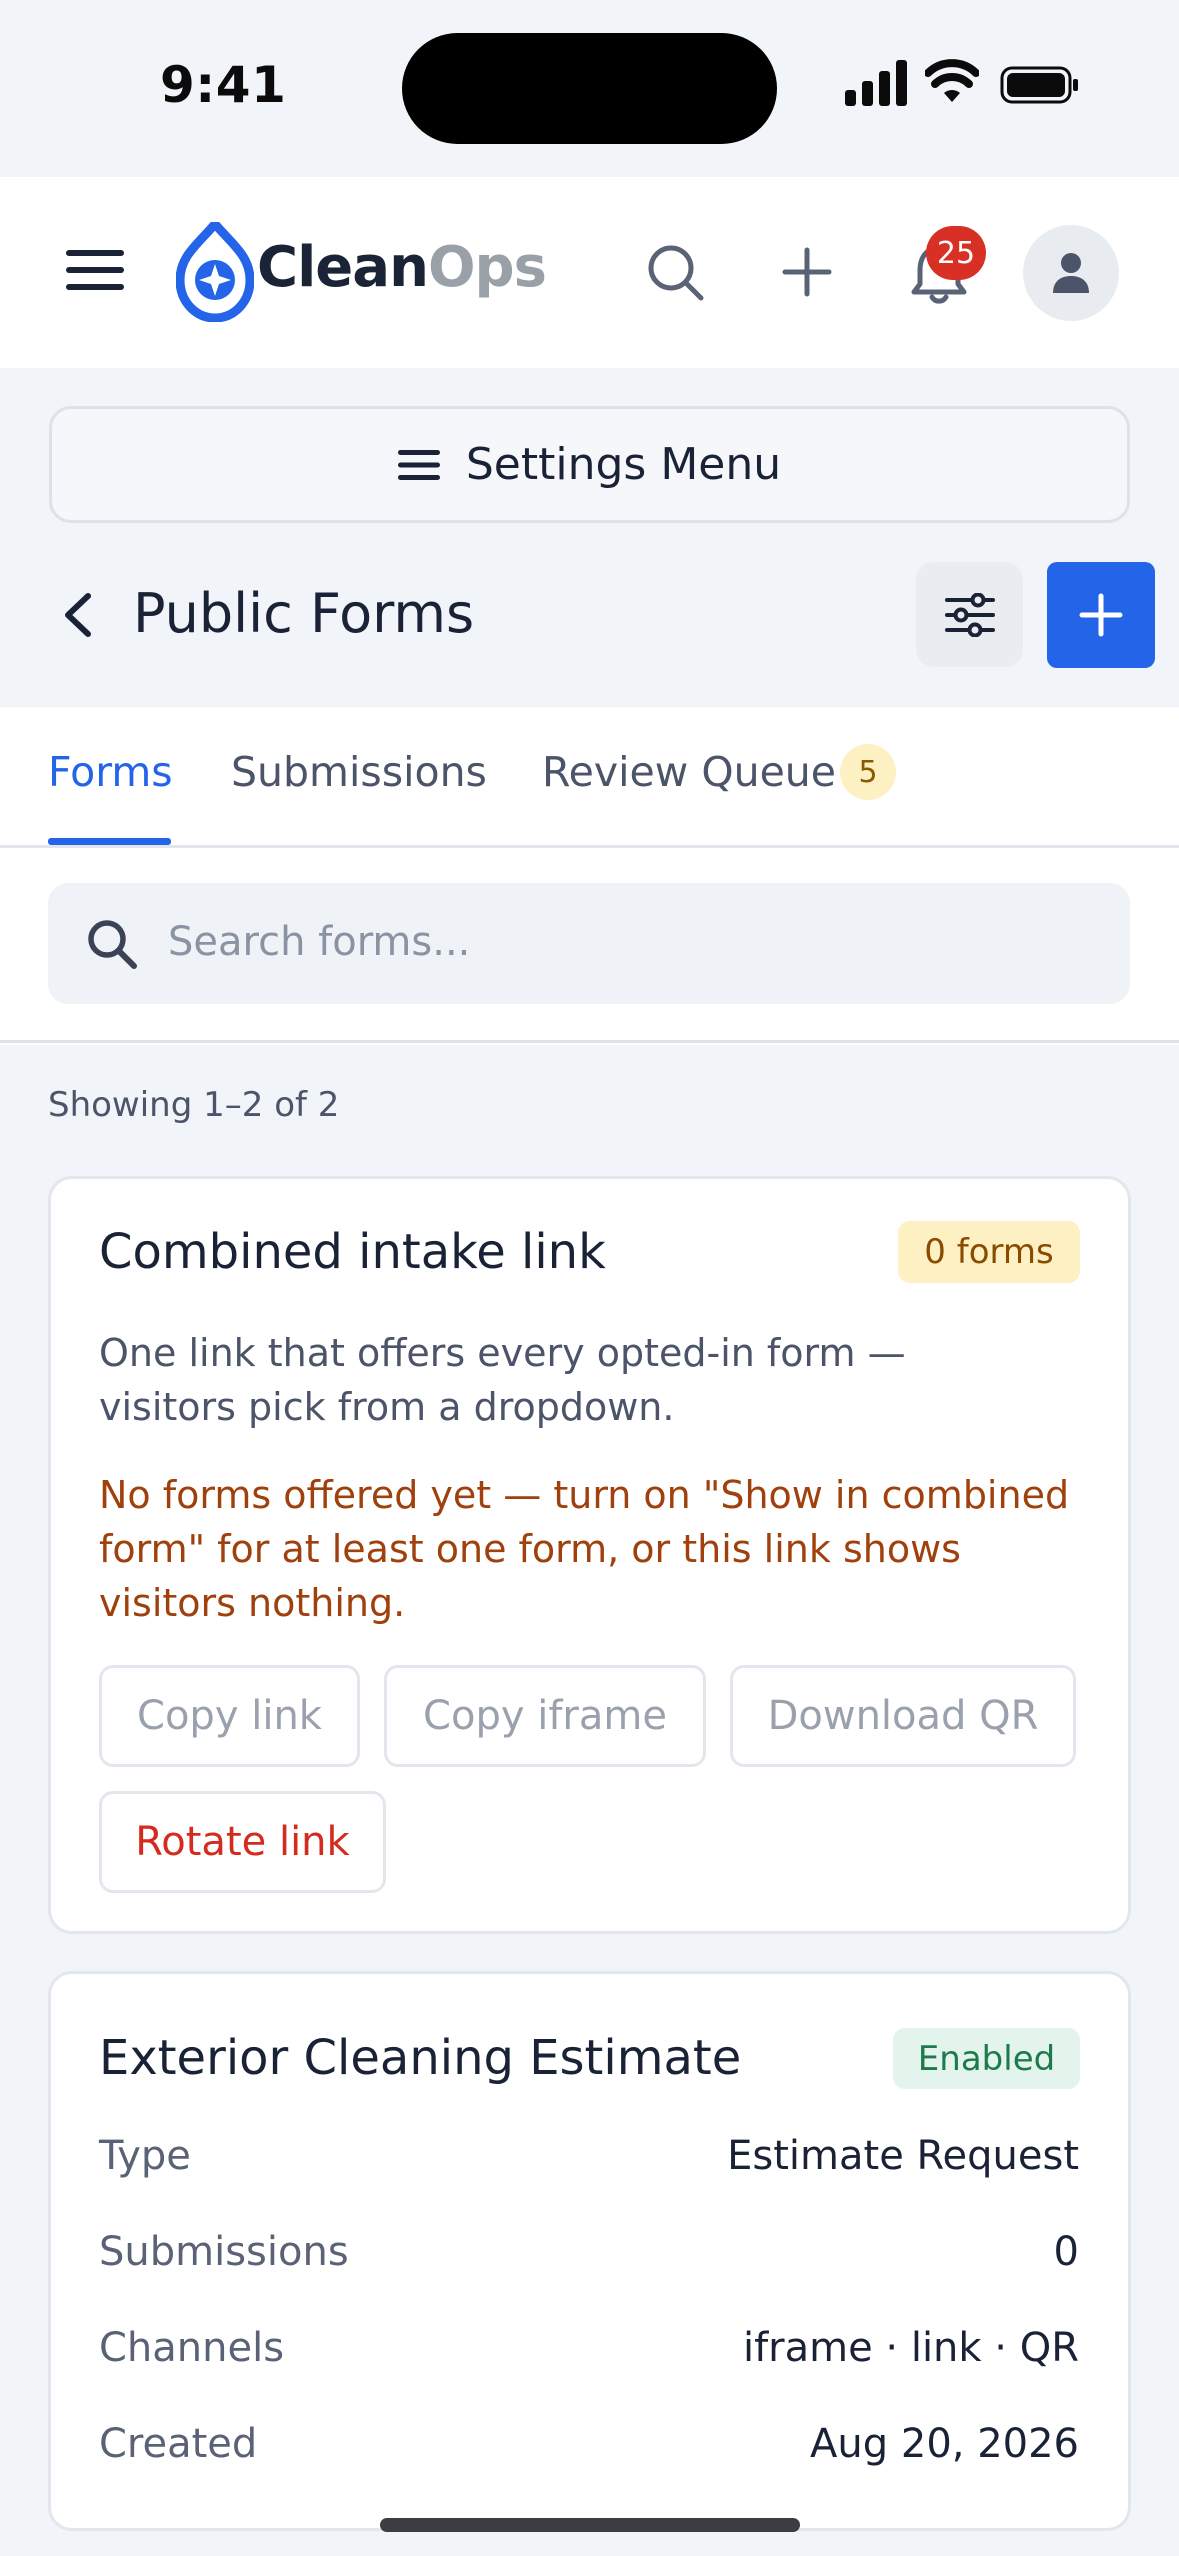 This screenshot has height=2556, width=1179. I want to click on type-label: Type, so click(145, 2156).